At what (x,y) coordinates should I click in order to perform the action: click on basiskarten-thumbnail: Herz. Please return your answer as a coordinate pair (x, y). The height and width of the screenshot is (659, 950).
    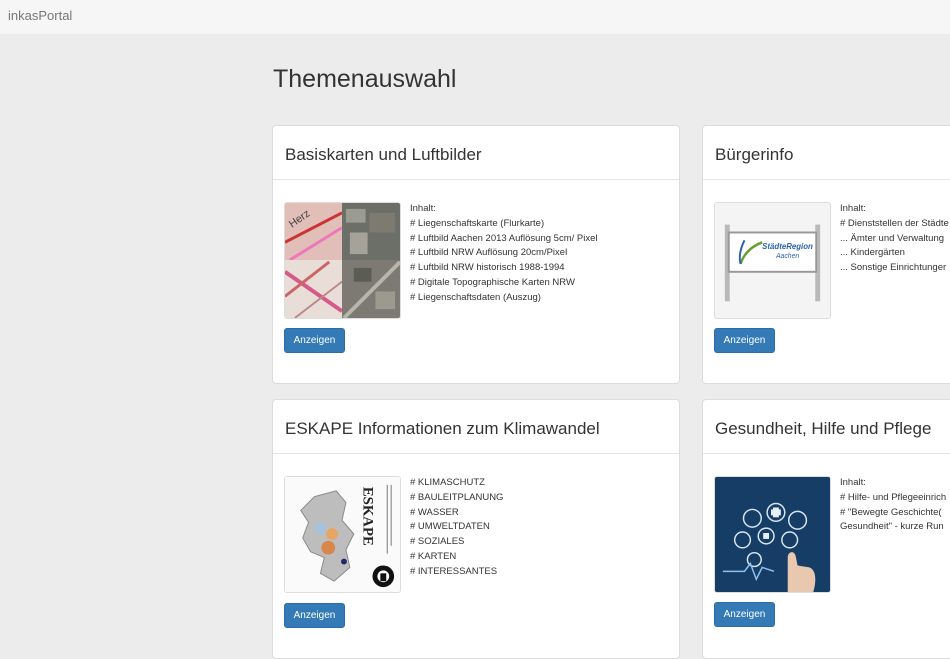
    Looking at the image, I should click on (342, 260).